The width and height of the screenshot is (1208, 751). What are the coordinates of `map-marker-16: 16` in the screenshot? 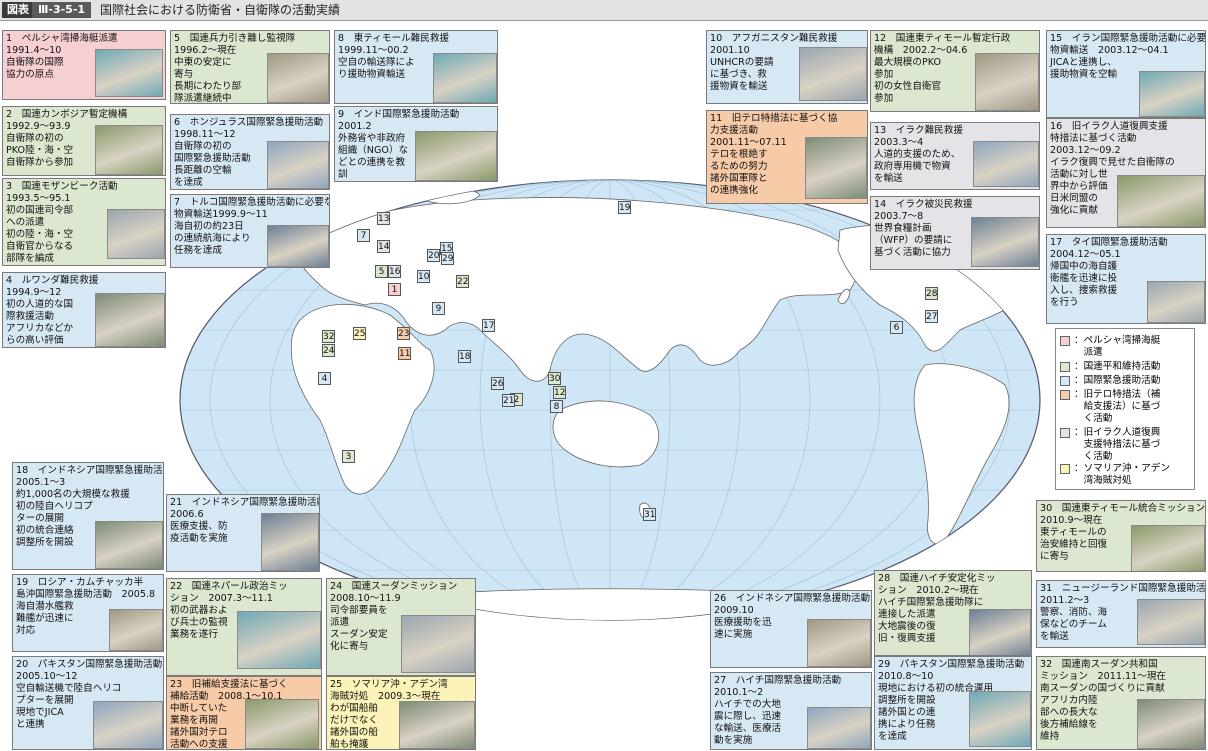 It's located at (394, 271).